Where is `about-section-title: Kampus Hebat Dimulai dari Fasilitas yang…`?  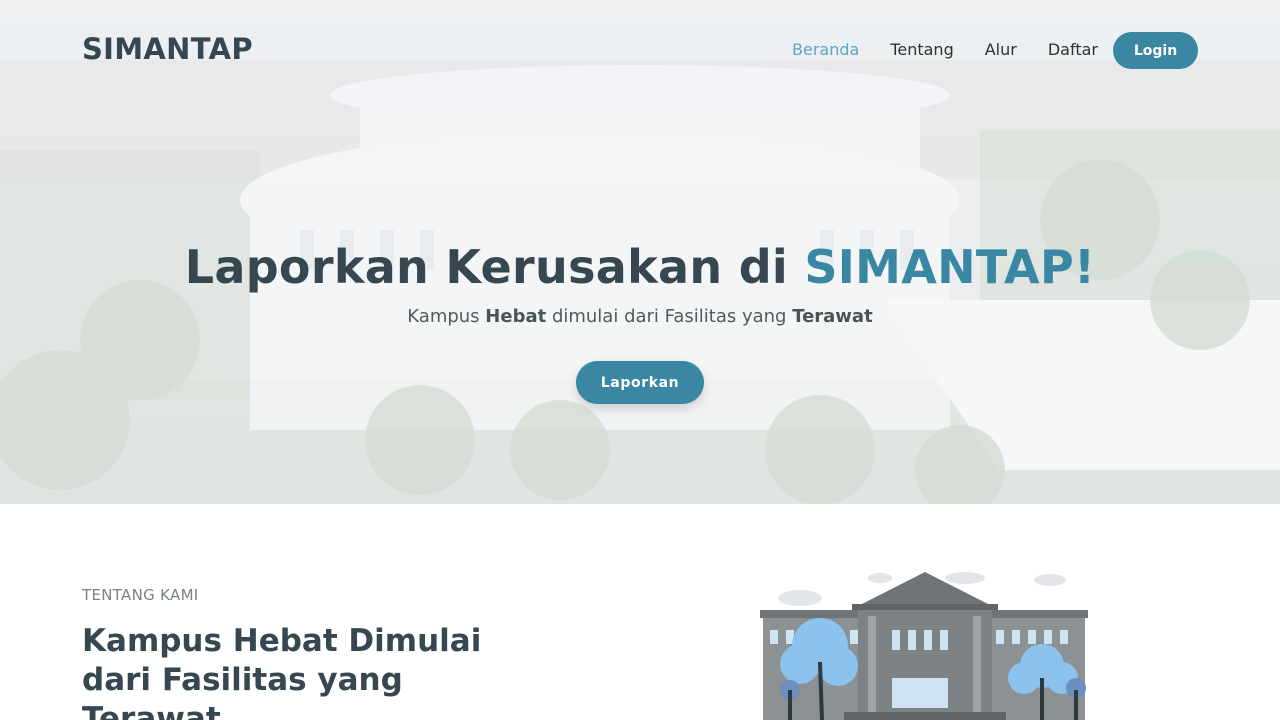 about-section-title: Kampus Hebat Dimulai dari Fasilitas yang… is located at coordinates (282, 671).